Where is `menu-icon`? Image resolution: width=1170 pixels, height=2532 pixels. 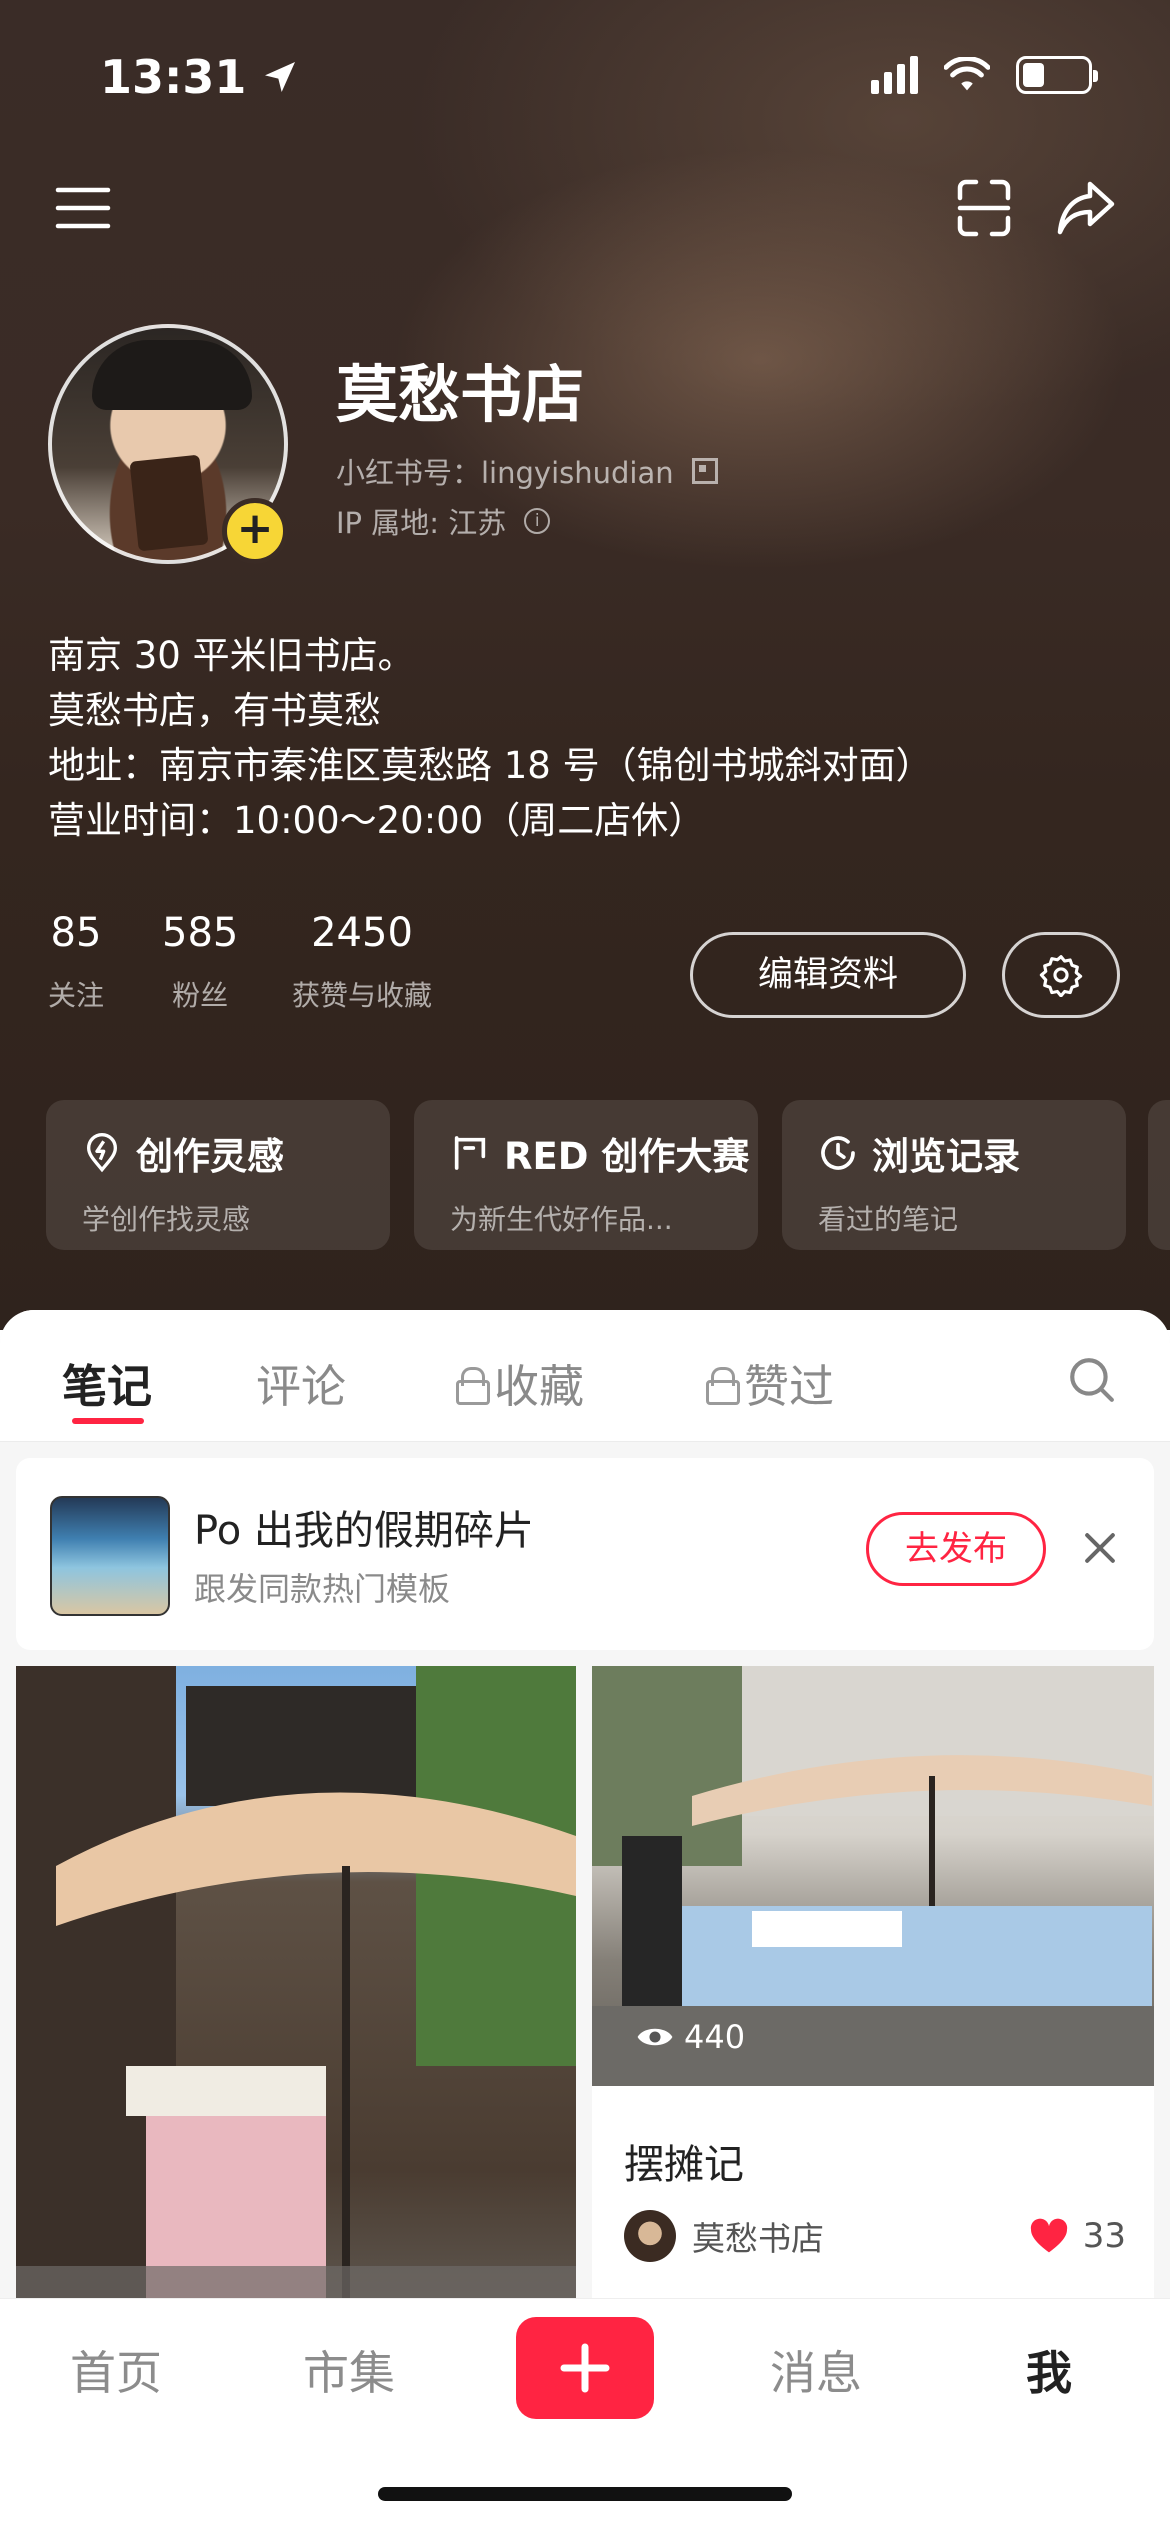 menu-icon is located at coordinates (84, 208).